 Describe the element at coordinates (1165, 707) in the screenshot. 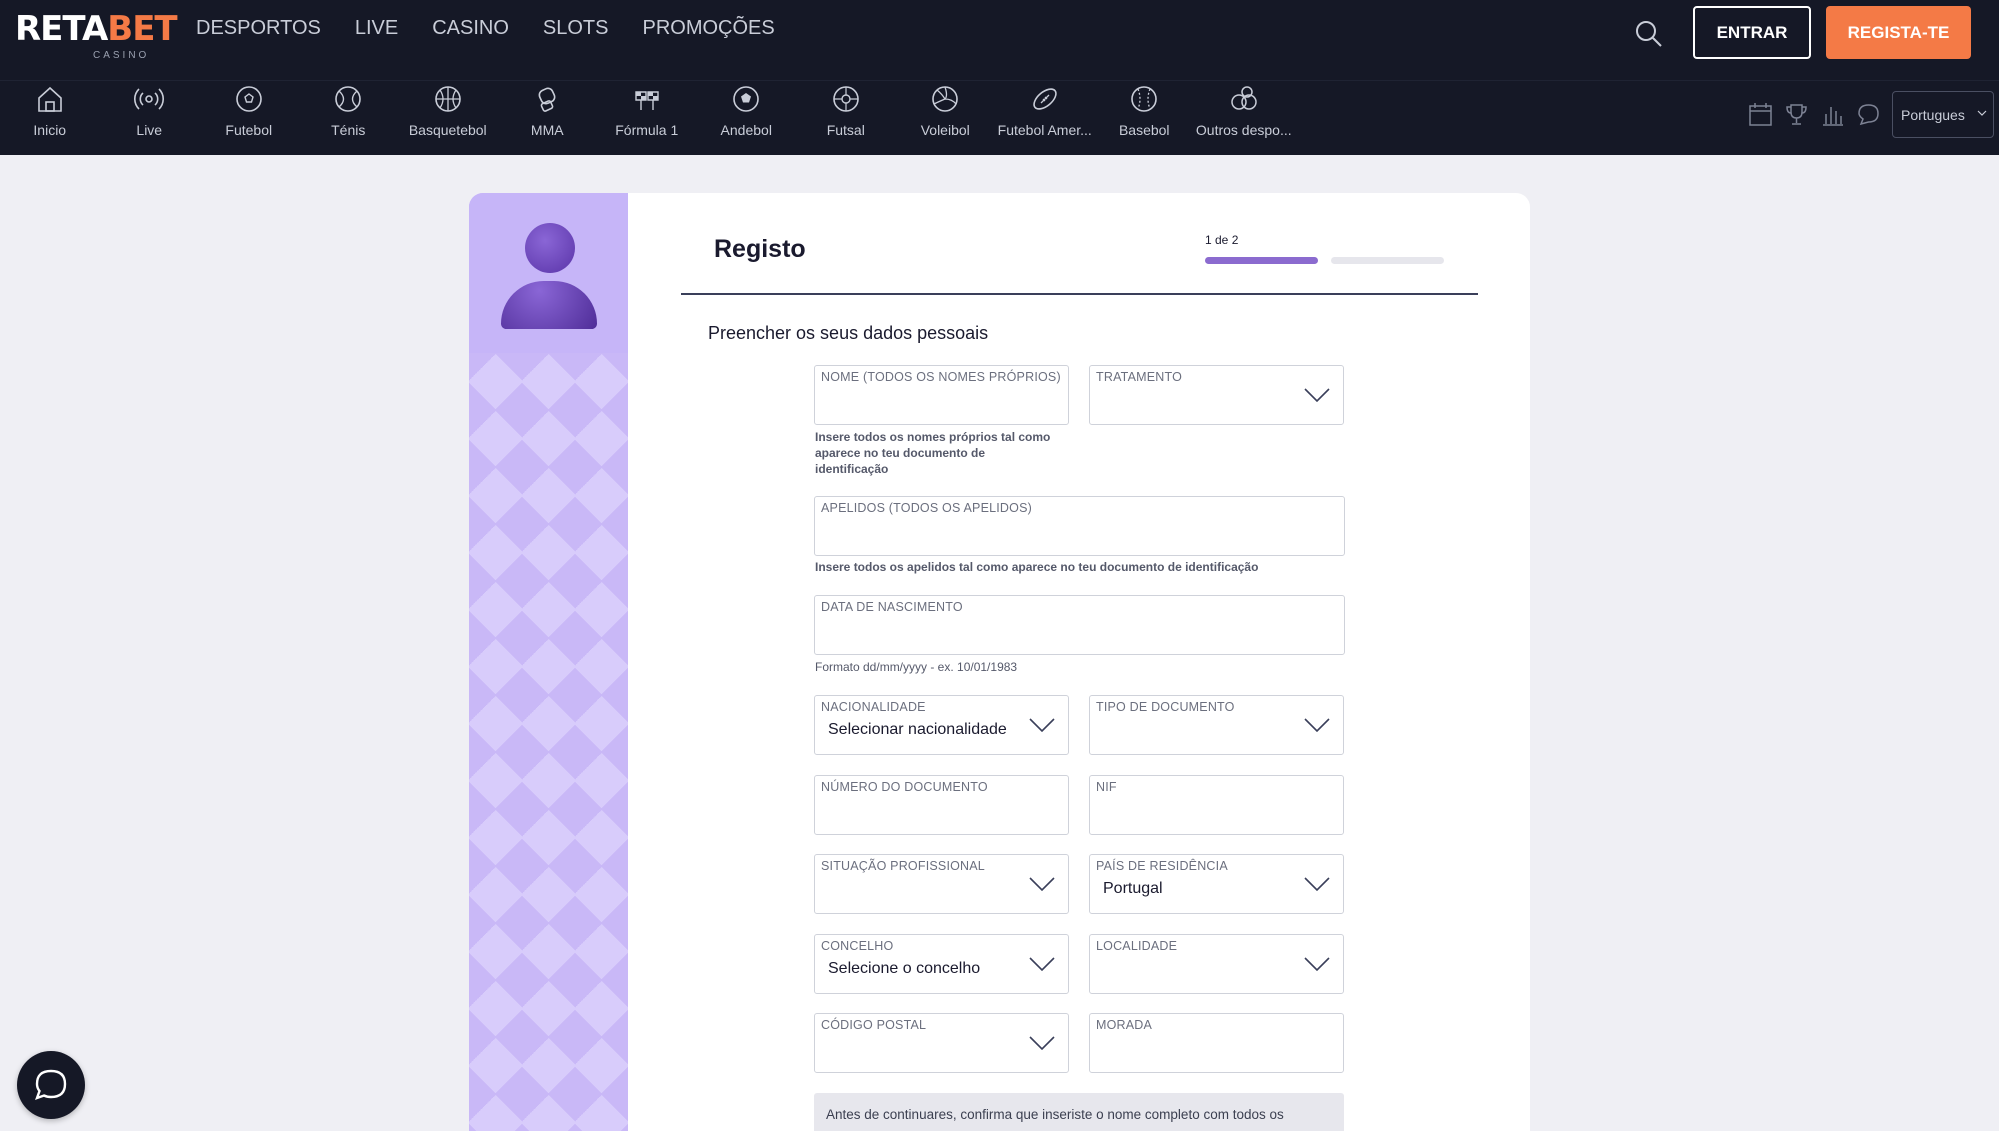

I see `field-label: TIPO DE DOCUMENTO` at that location.